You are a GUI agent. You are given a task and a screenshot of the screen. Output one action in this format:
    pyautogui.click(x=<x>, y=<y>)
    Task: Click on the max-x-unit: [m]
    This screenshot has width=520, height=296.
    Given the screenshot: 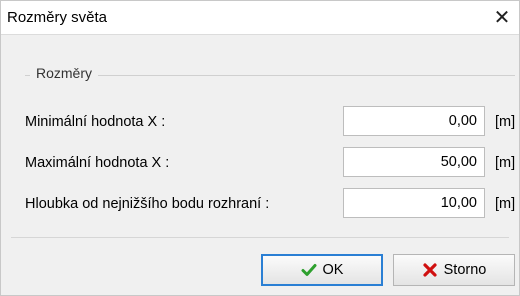 What is the action you would take?
    pyautogui.click(x=505, y=163)
    